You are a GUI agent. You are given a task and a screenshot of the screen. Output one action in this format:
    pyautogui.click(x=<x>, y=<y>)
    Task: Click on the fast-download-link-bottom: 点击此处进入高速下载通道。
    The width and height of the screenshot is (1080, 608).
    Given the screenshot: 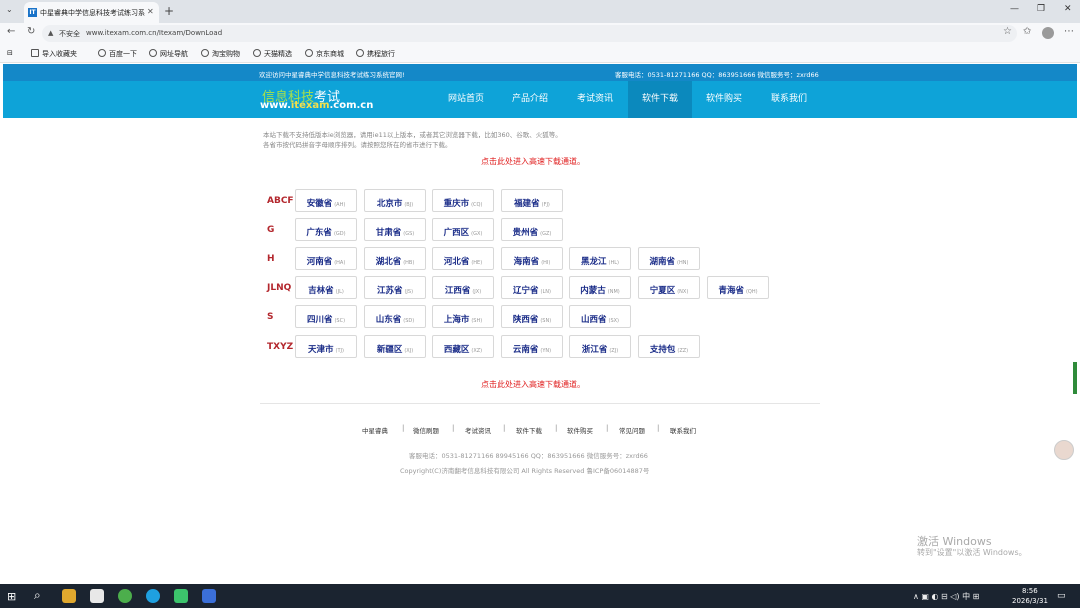 What is the action you would take?
    pyautogui.click(x=533, y=384)
    